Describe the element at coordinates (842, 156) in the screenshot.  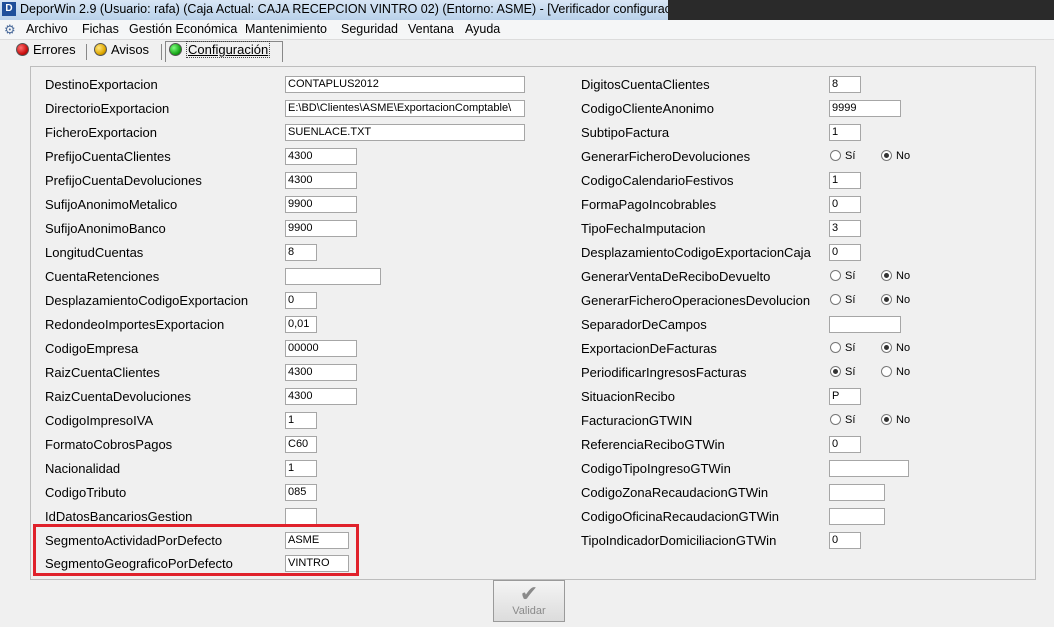
I see `radio-yes-generar-fichero-devoluciones: Sí` at that location.